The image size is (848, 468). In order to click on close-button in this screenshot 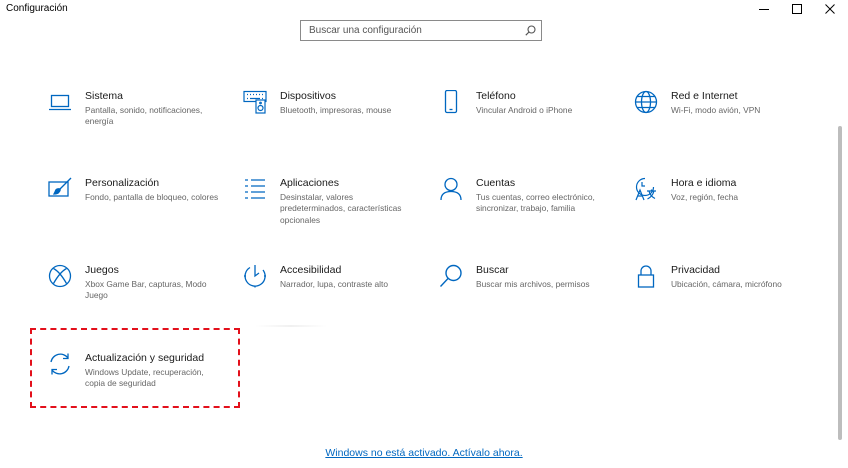, I will do `click(830, 9)`.